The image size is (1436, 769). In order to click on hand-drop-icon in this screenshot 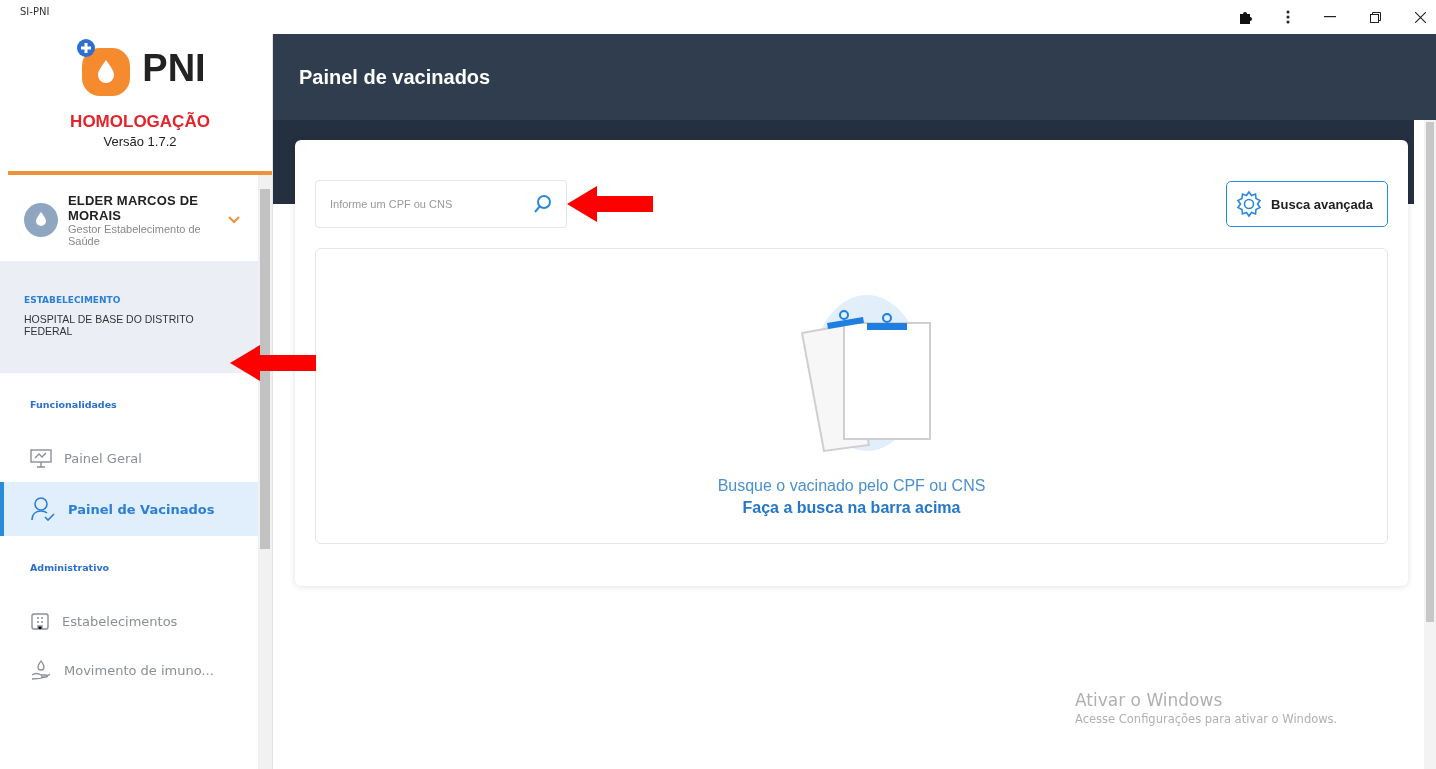, I will do `click(41, 670)`.